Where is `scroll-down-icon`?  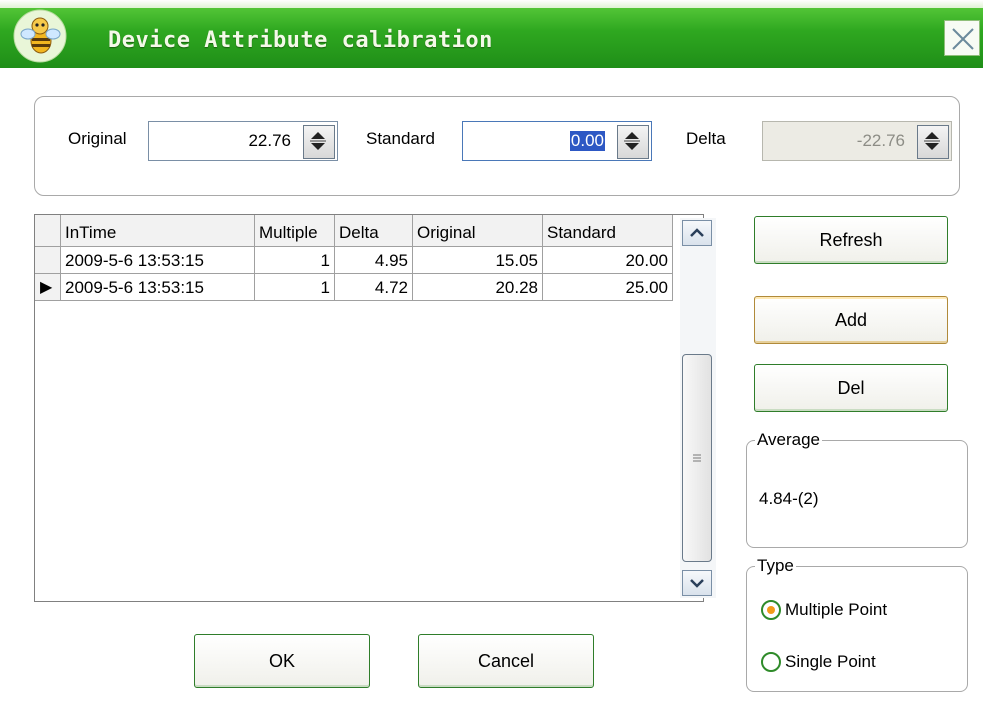
scroll-down-icon is located at coordinates (697, 583).